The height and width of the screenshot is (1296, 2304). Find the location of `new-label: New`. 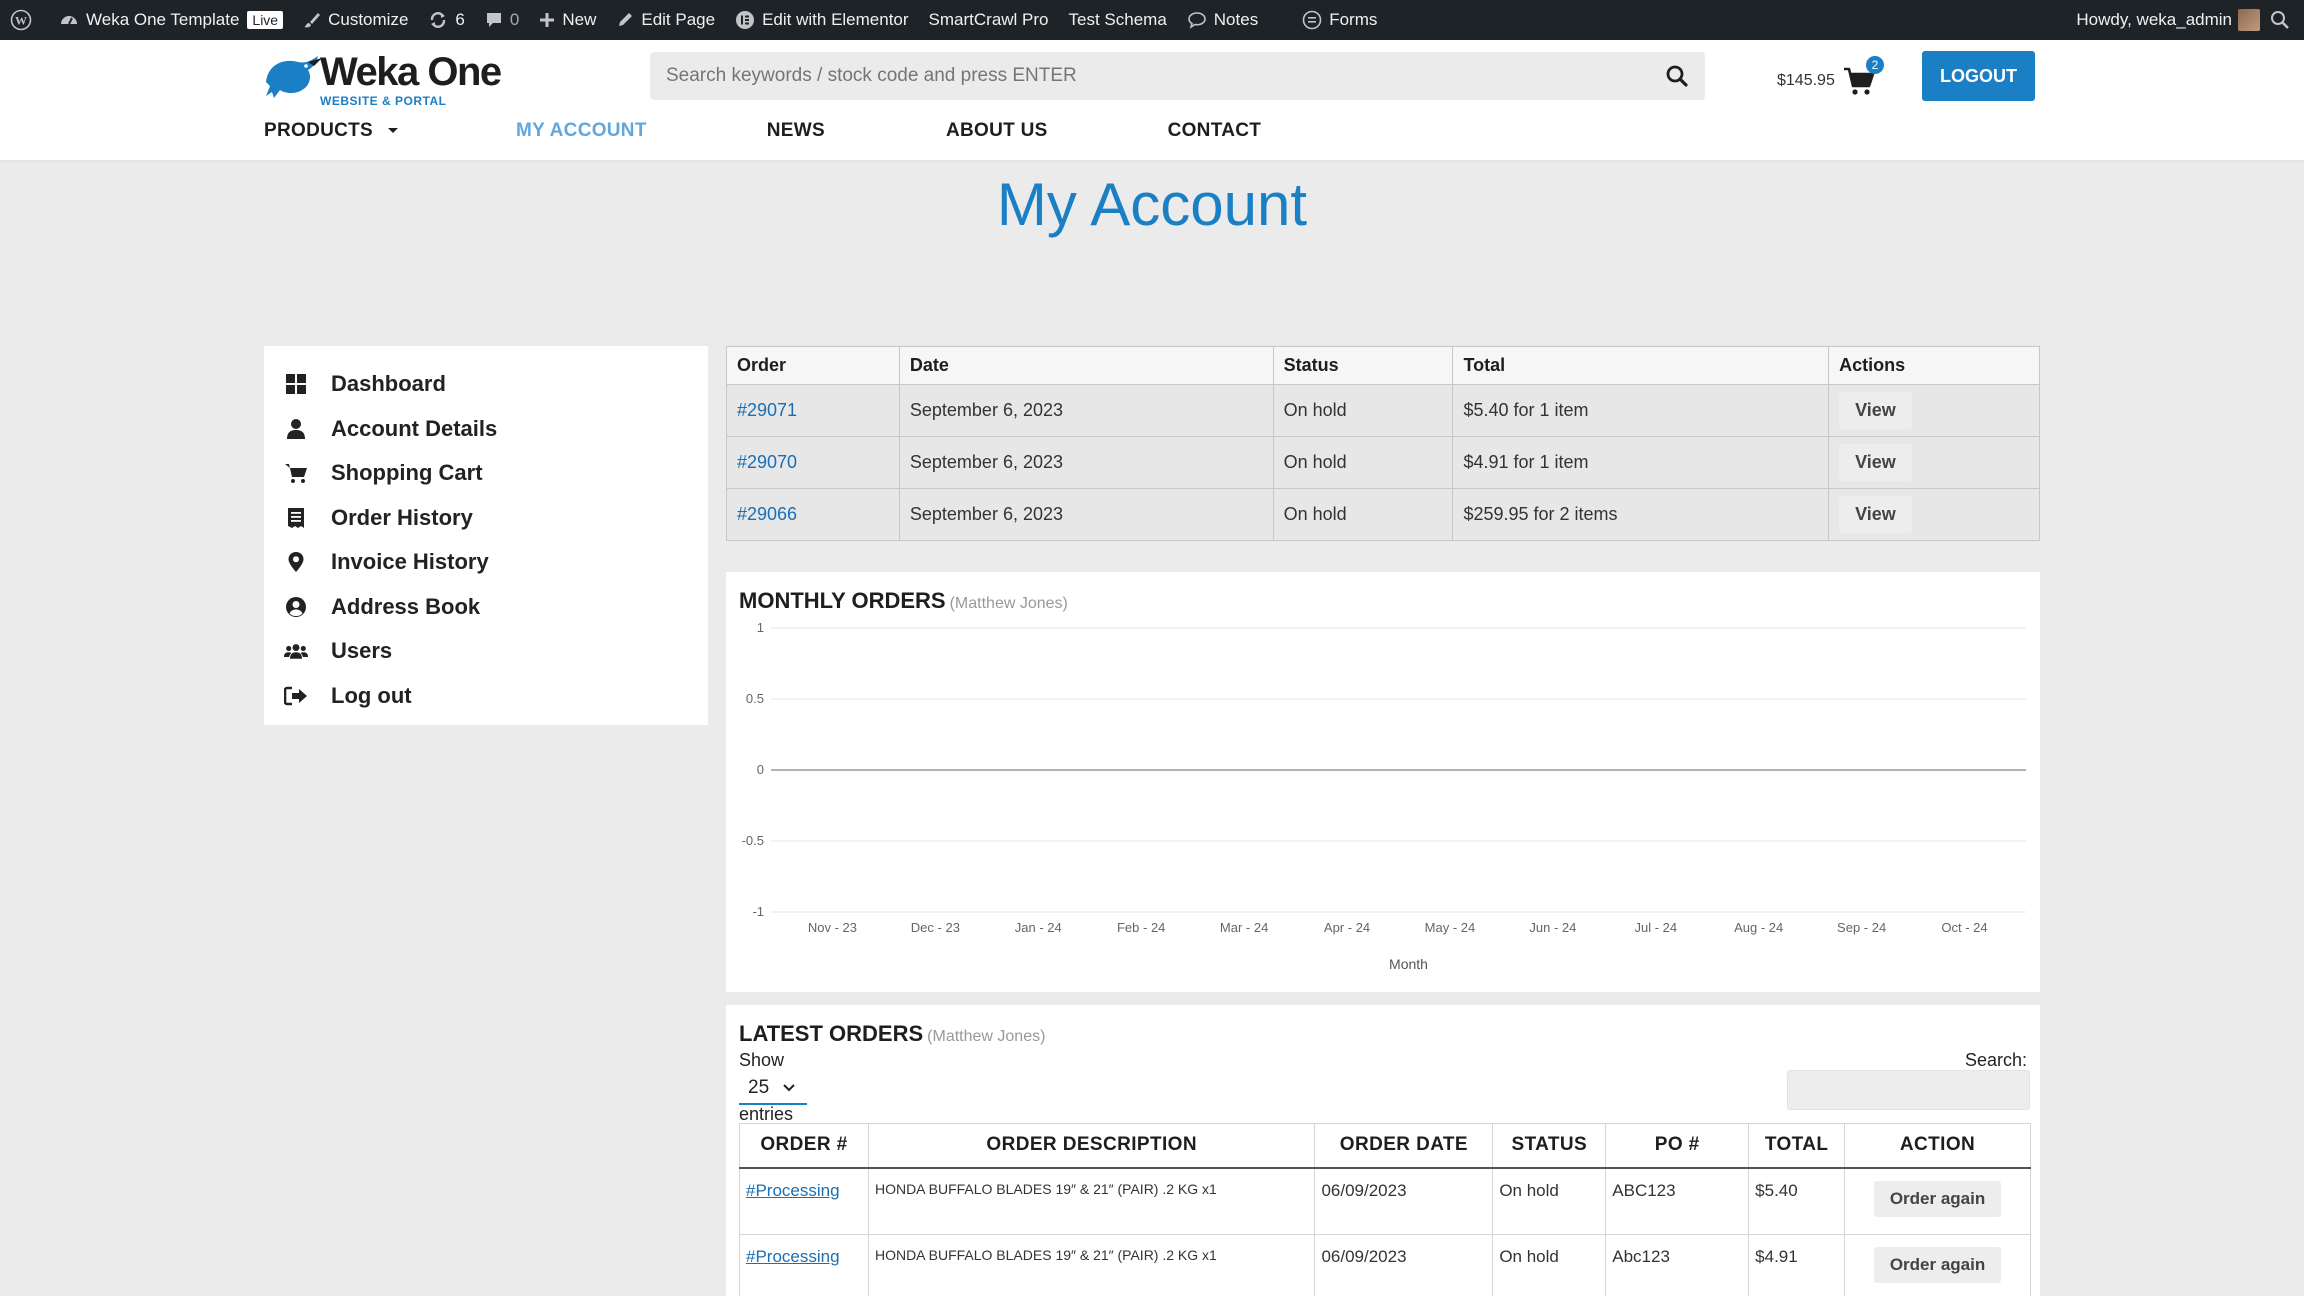

new-label: New is located at coordinates (579, 19).